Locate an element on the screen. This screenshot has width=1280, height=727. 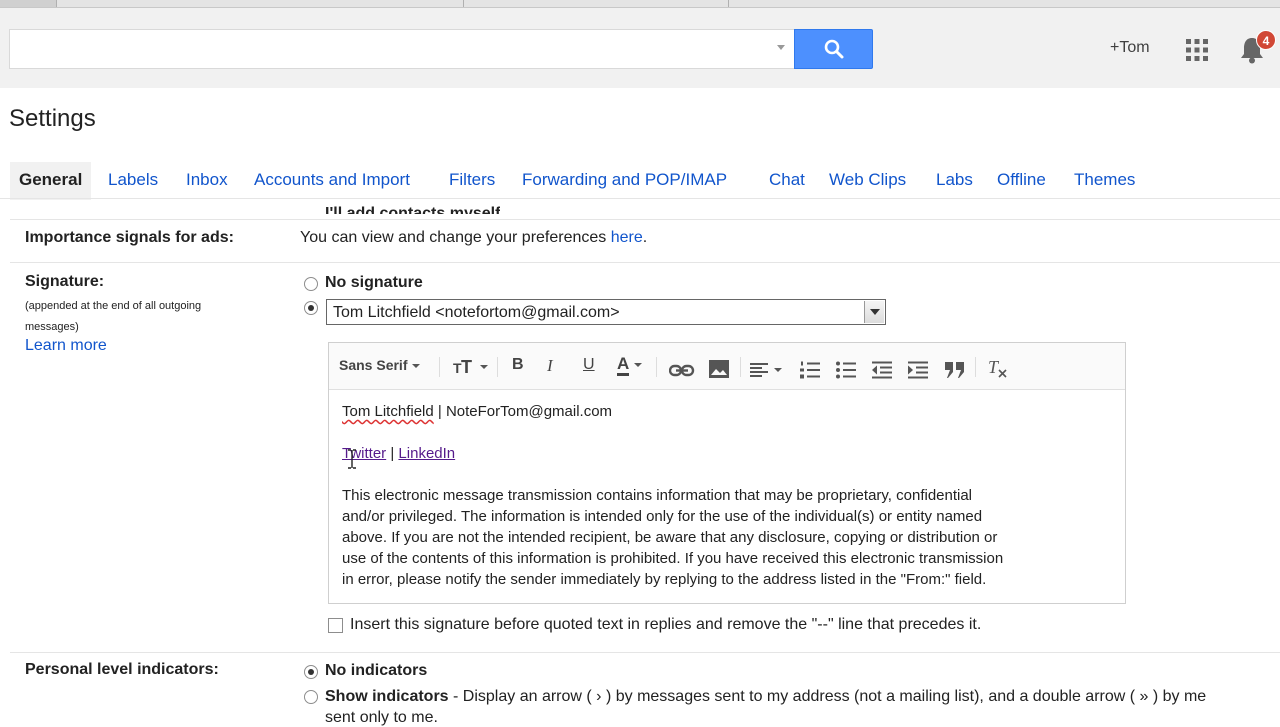
search-button is located at coordinates (833, 49).